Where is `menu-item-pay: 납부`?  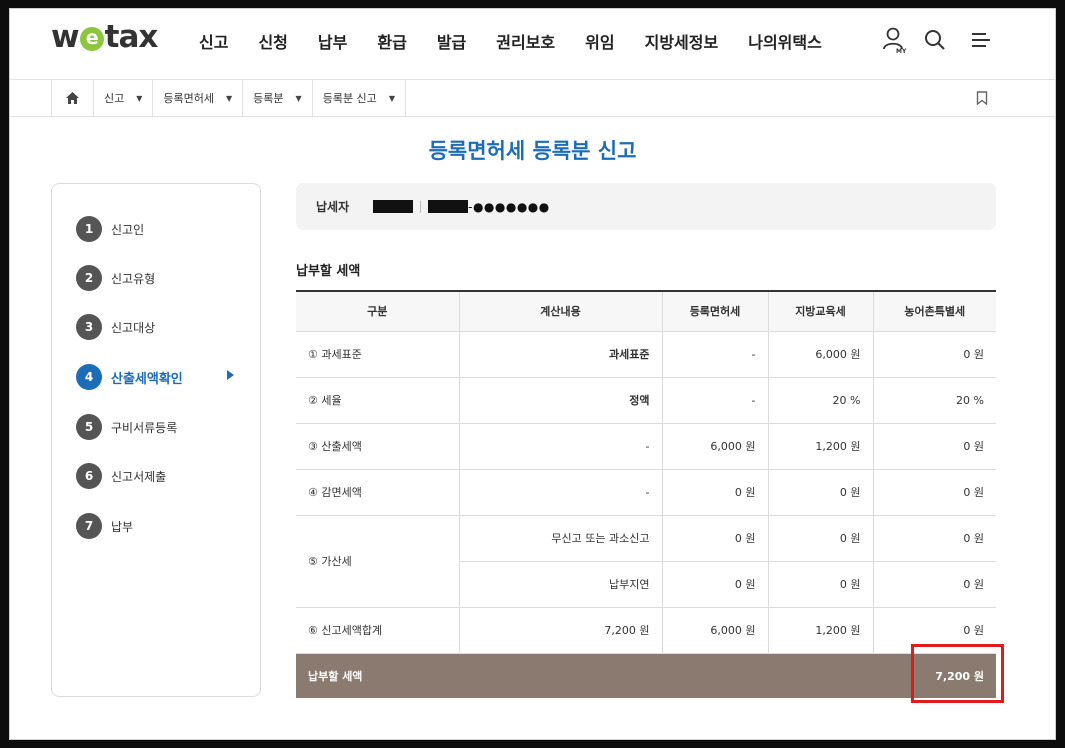
menu-item-pay: 납부 is located at coordinates (332, 41).